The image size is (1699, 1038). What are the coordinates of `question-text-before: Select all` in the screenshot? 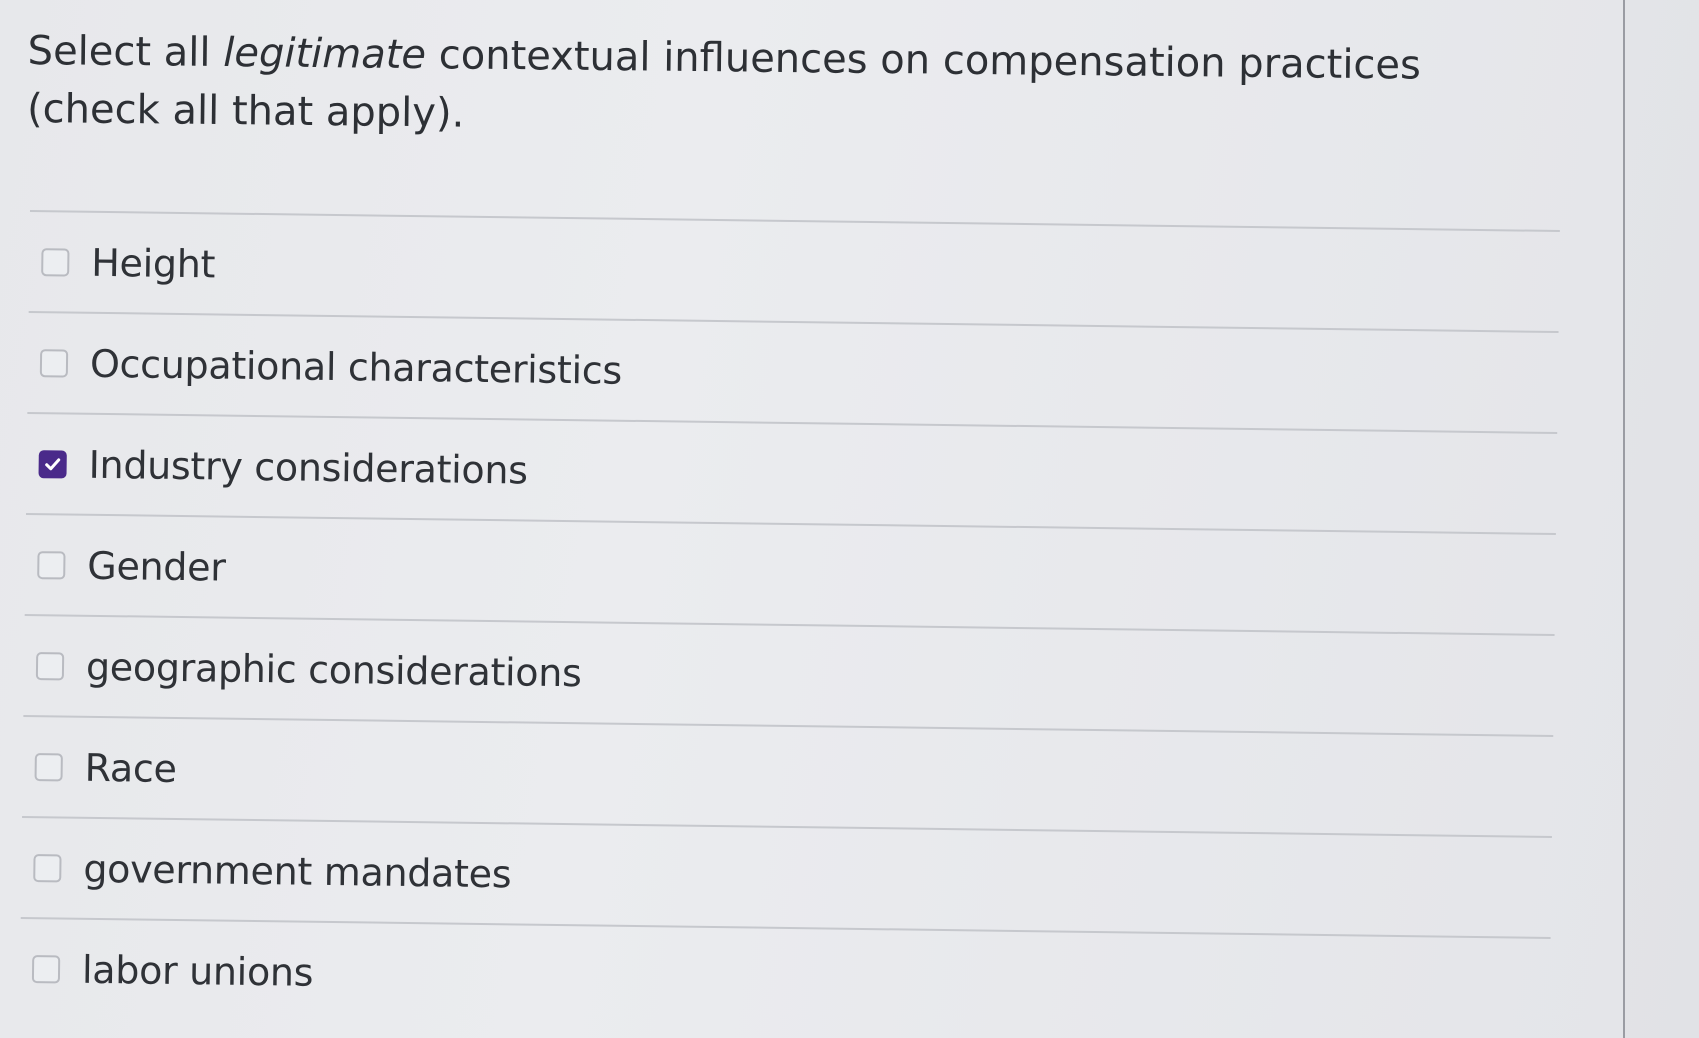 It's located at (125, 52).